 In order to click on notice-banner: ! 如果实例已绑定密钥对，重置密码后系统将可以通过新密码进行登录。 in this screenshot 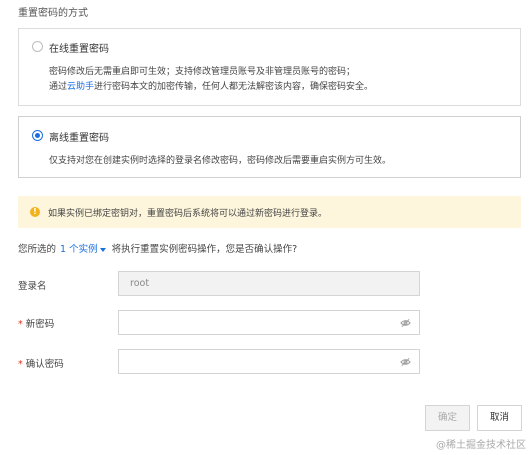, I will do `click(269, 212)`.